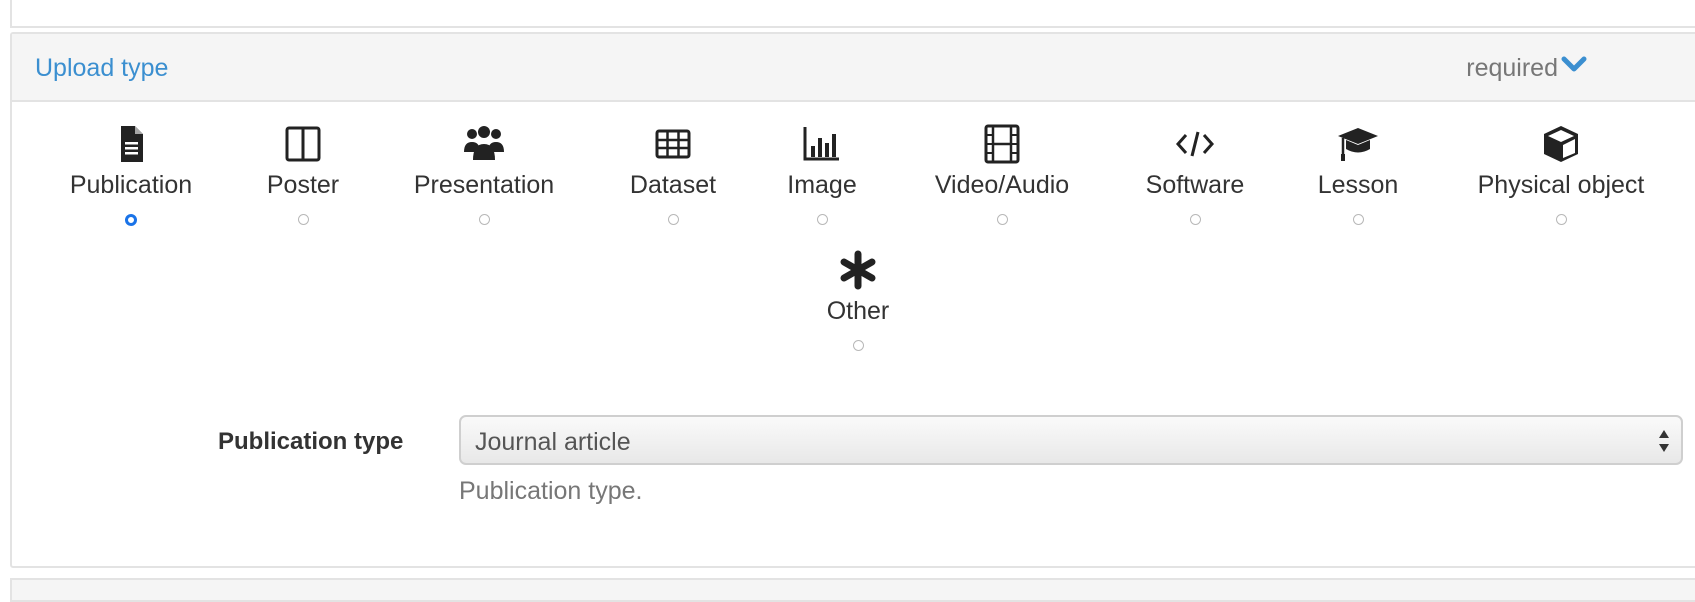 The height and width of the screenshot is (602, 1695). I want to click on upload-type-presentation: Presentation, so click(484, 173).